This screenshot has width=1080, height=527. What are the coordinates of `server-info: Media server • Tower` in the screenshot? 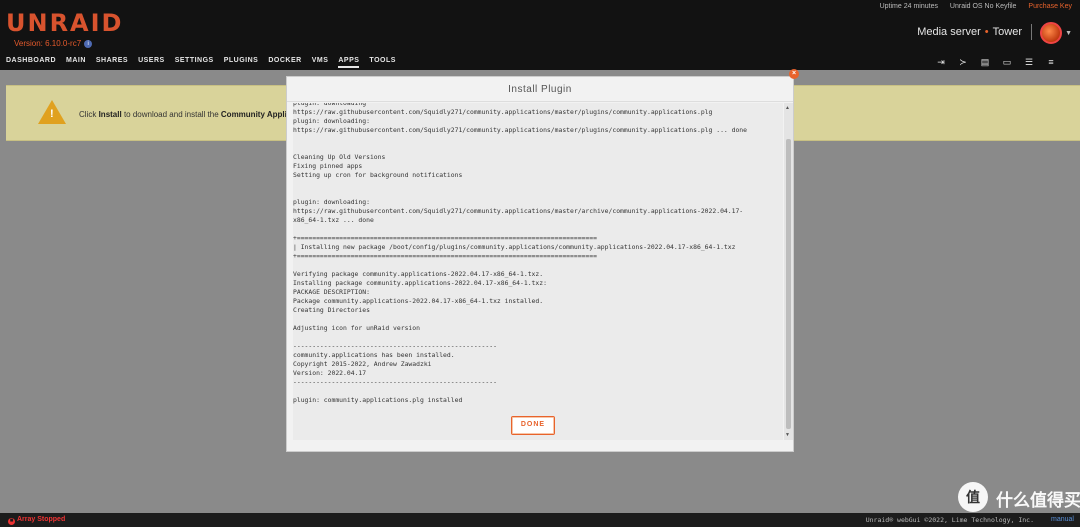 It's located at (969, 32).